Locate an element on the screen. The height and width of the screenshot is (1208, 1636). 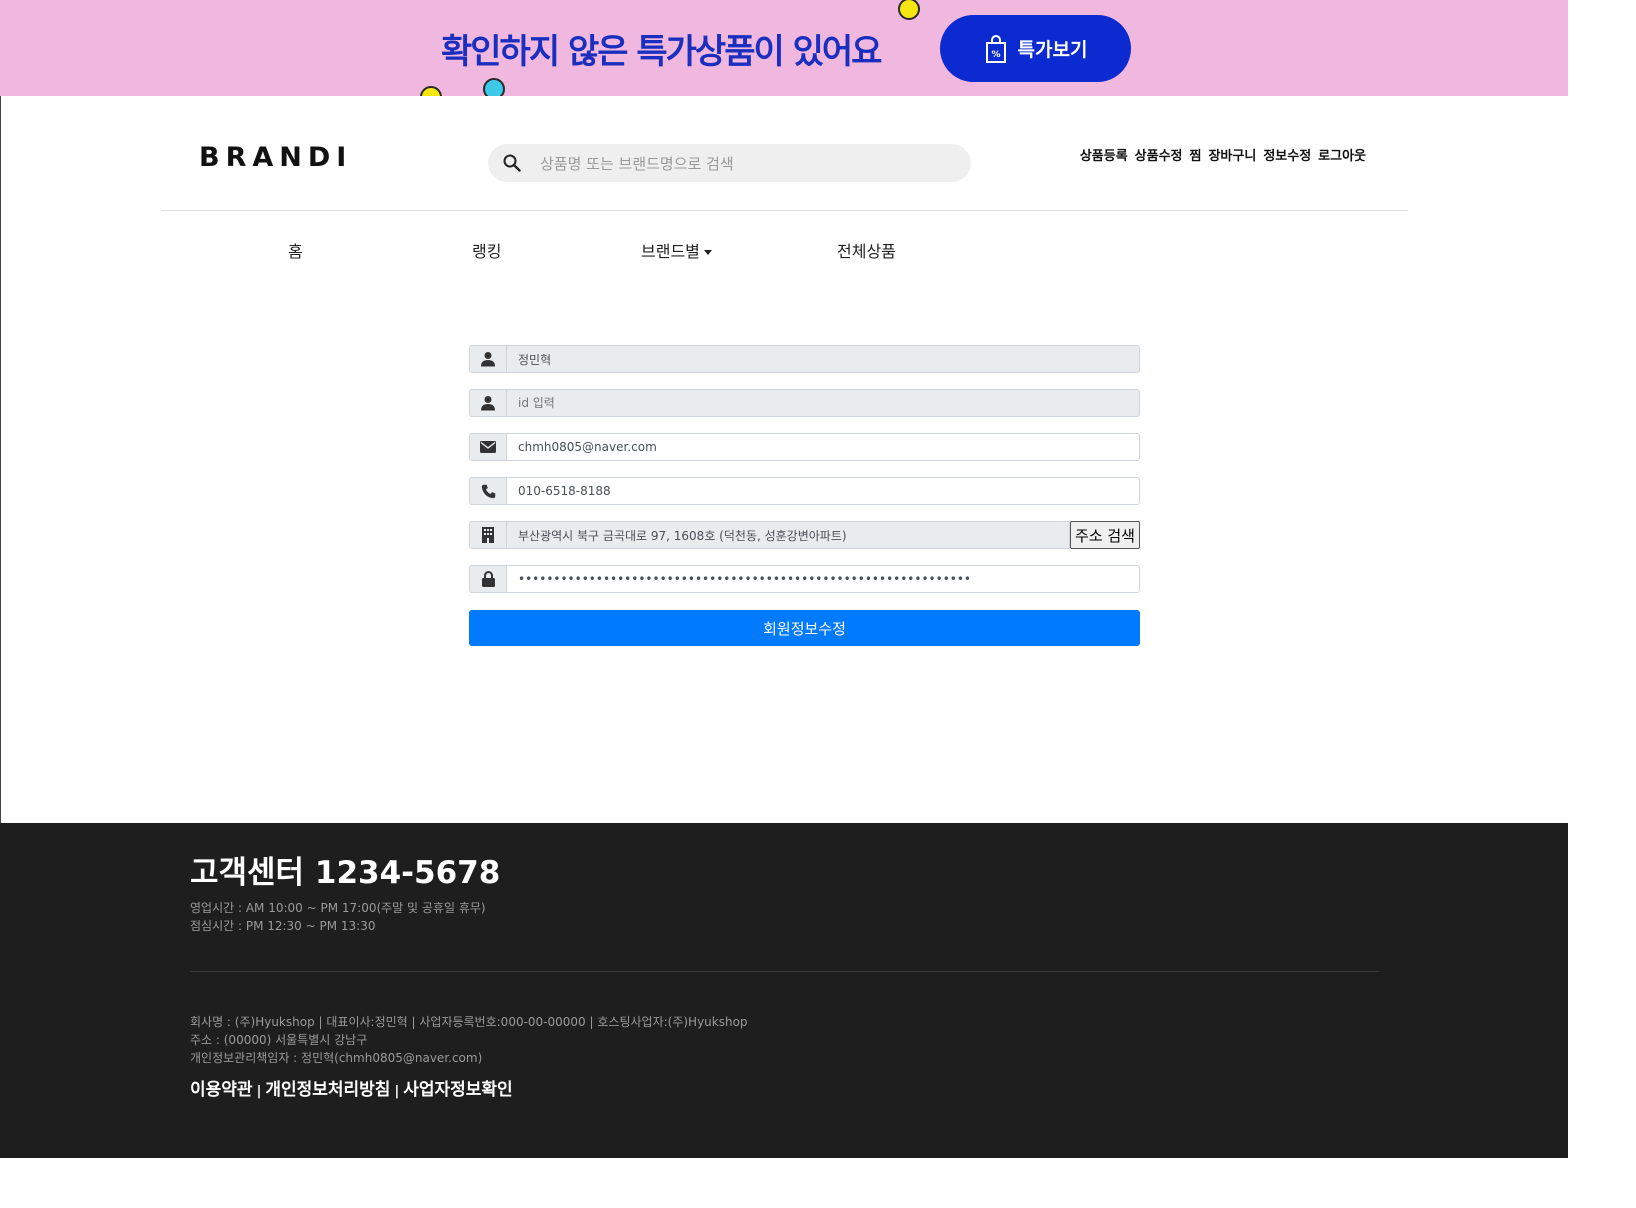
privacy-policy-link: 개인정보처리방침 is located at coordinates (327, 1090).